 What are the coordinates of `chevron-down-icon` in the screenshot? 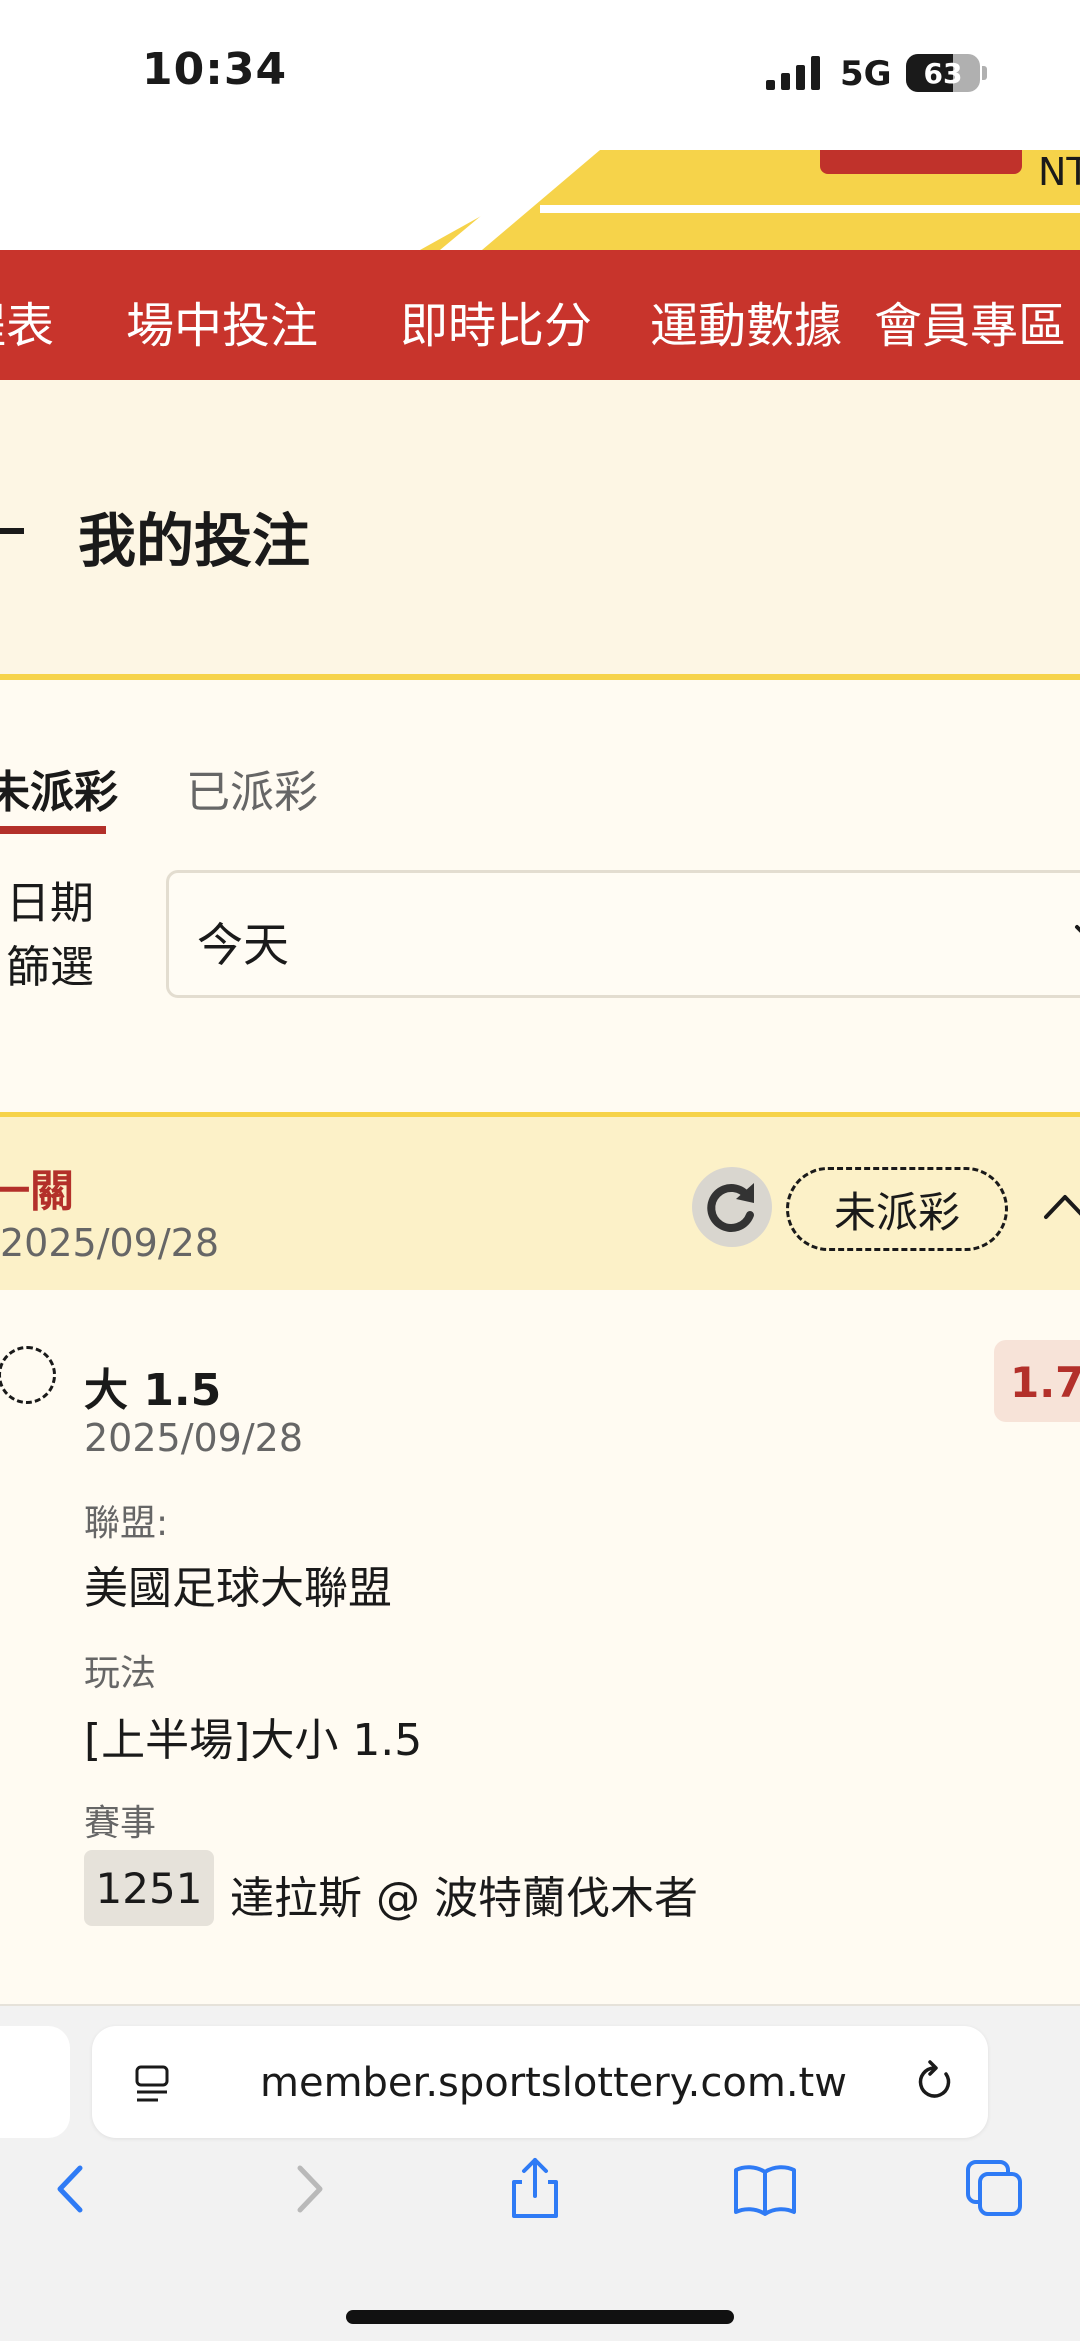 It's located at (1077, 929).